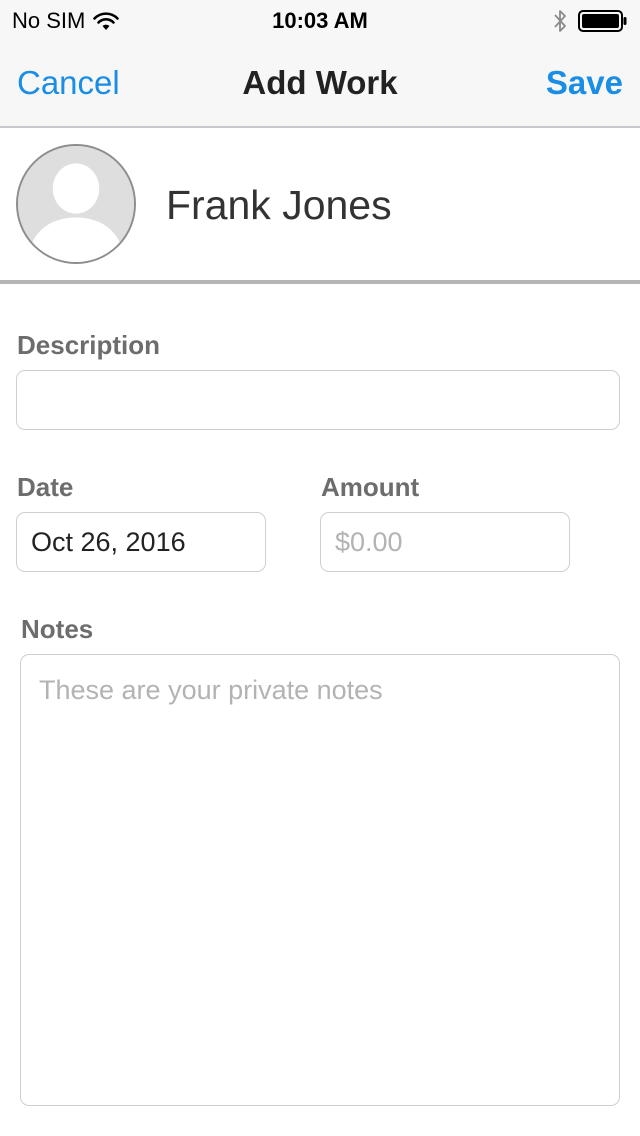 Image resolution: width=640 pixels, height=1136 pixels. I want to click on description-label: Description, so click(89, 345).